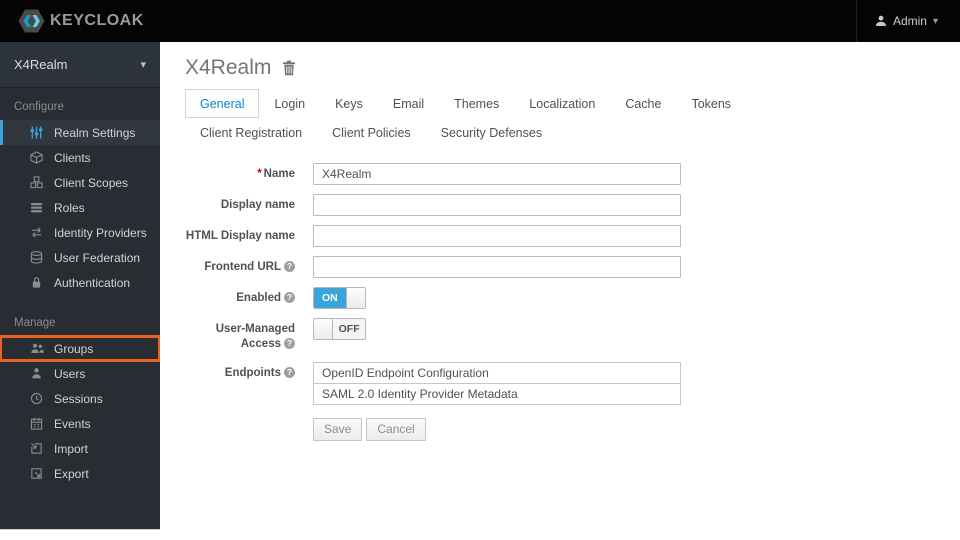 The image size is (960, 540). What do you see at coordinates (349, 329) in the screenshot?
I see `toggle-off-label: OFF` at bounding box center [349, 329].